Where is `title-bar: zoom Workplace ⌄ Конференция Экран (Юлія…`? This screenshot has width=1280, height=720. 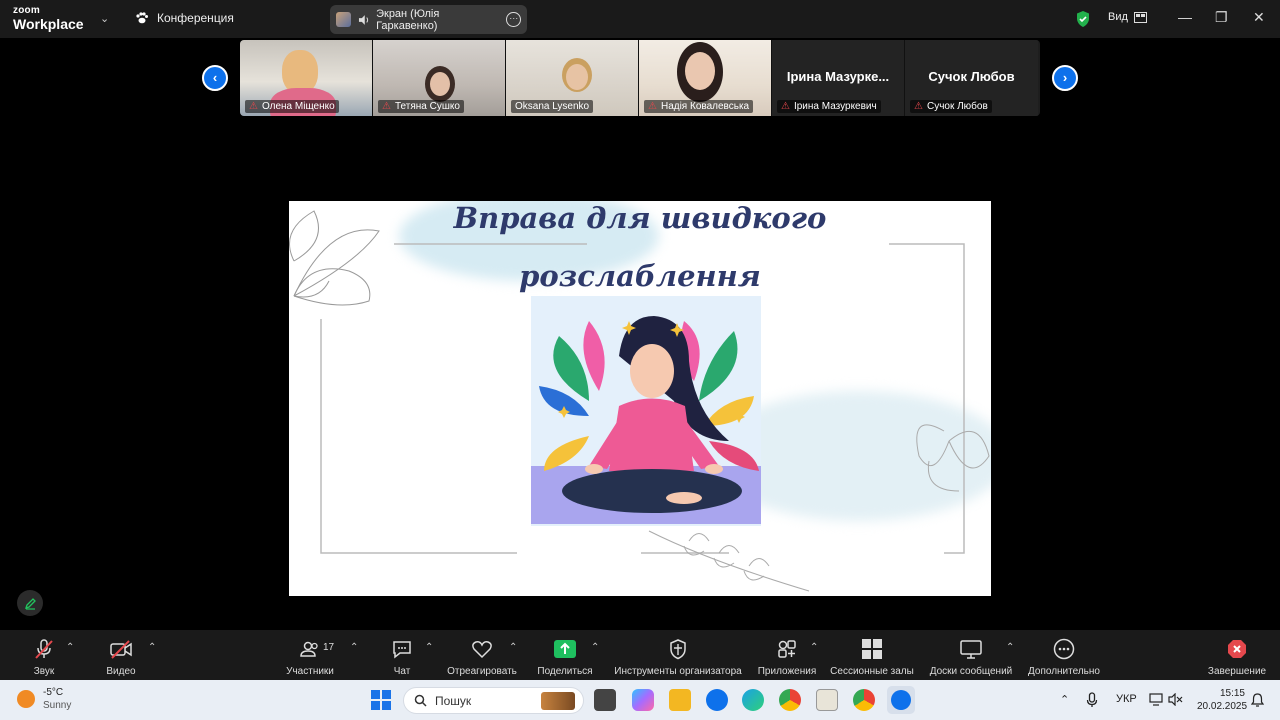
title-bar: zoom Workplace ⌄ Конференция Экран (Юлія… is located at coordinates (640, 19).